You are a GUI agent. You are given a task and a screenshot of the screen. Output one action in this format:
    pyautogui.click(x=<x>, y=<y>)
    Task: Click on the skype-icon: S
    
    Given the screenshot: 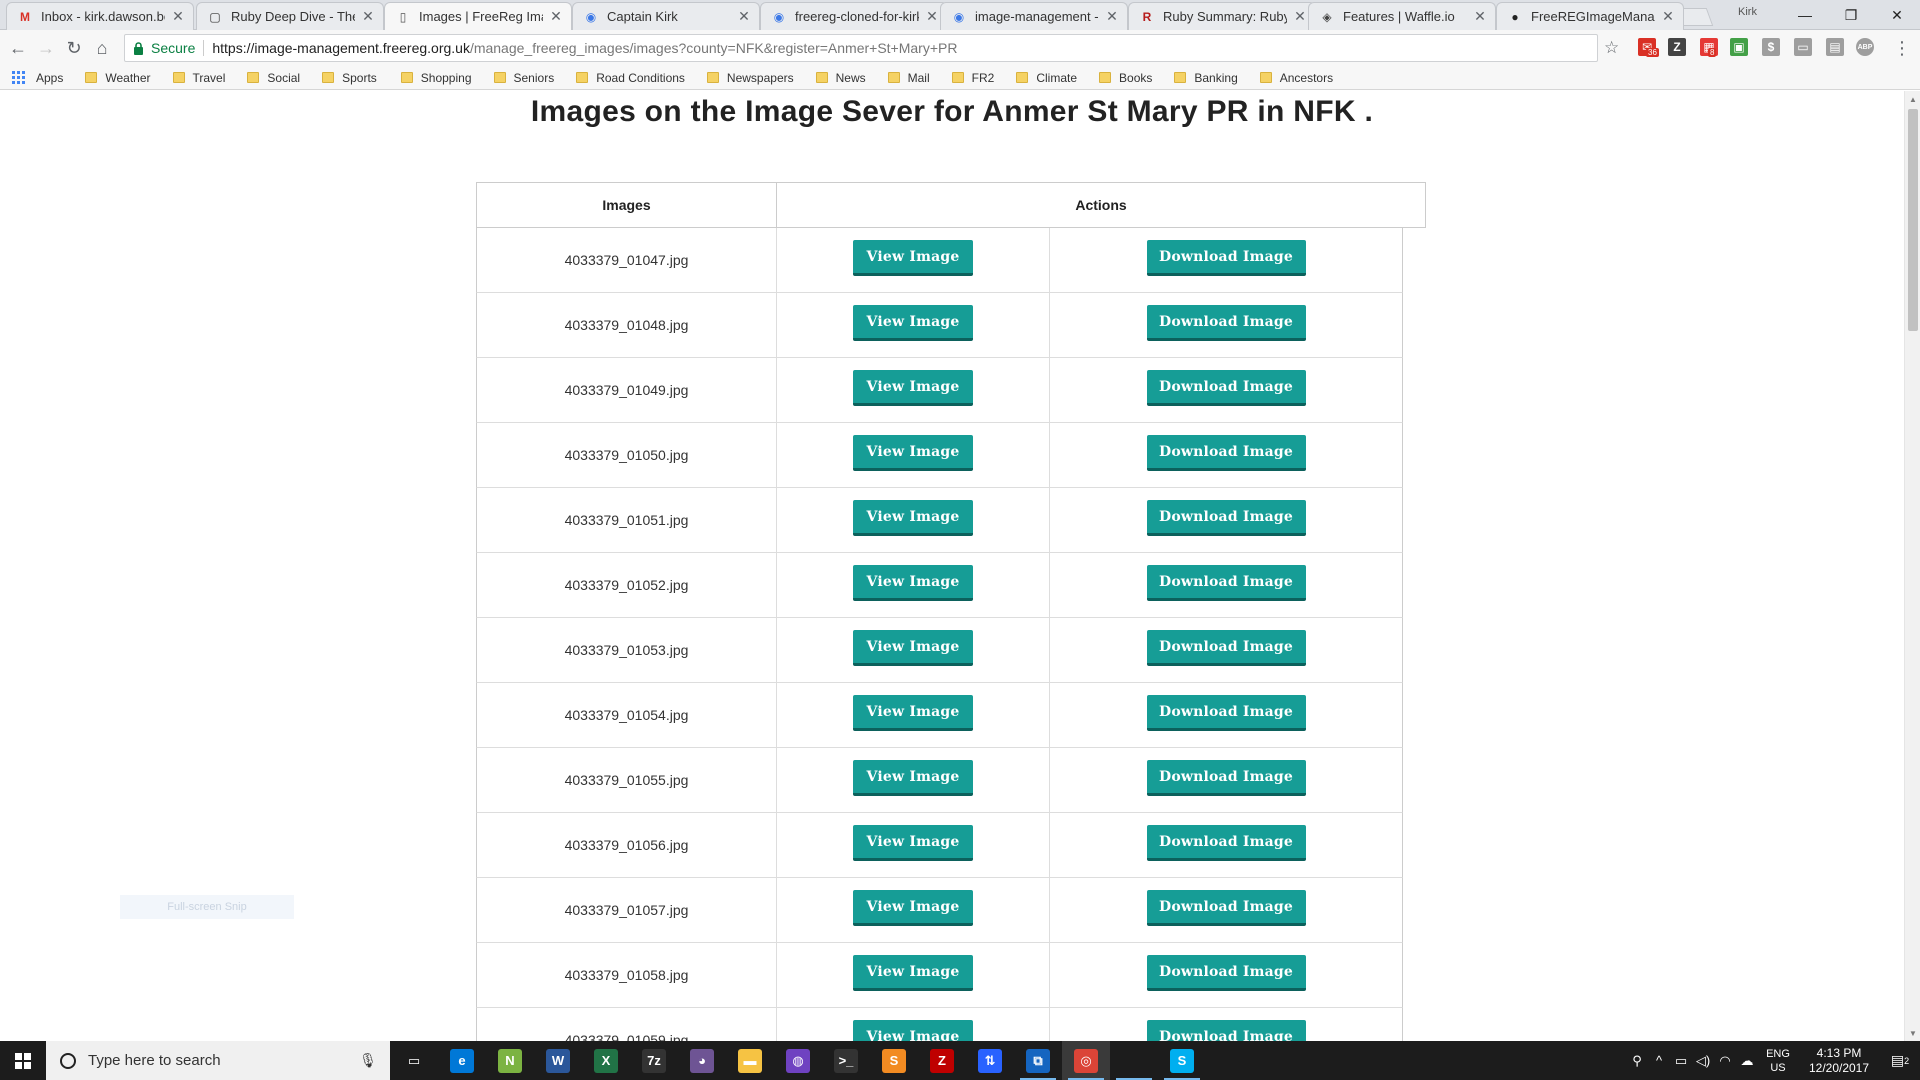 What is the action you would take?
    pyautogui.click(x=1182, y=1060)
    